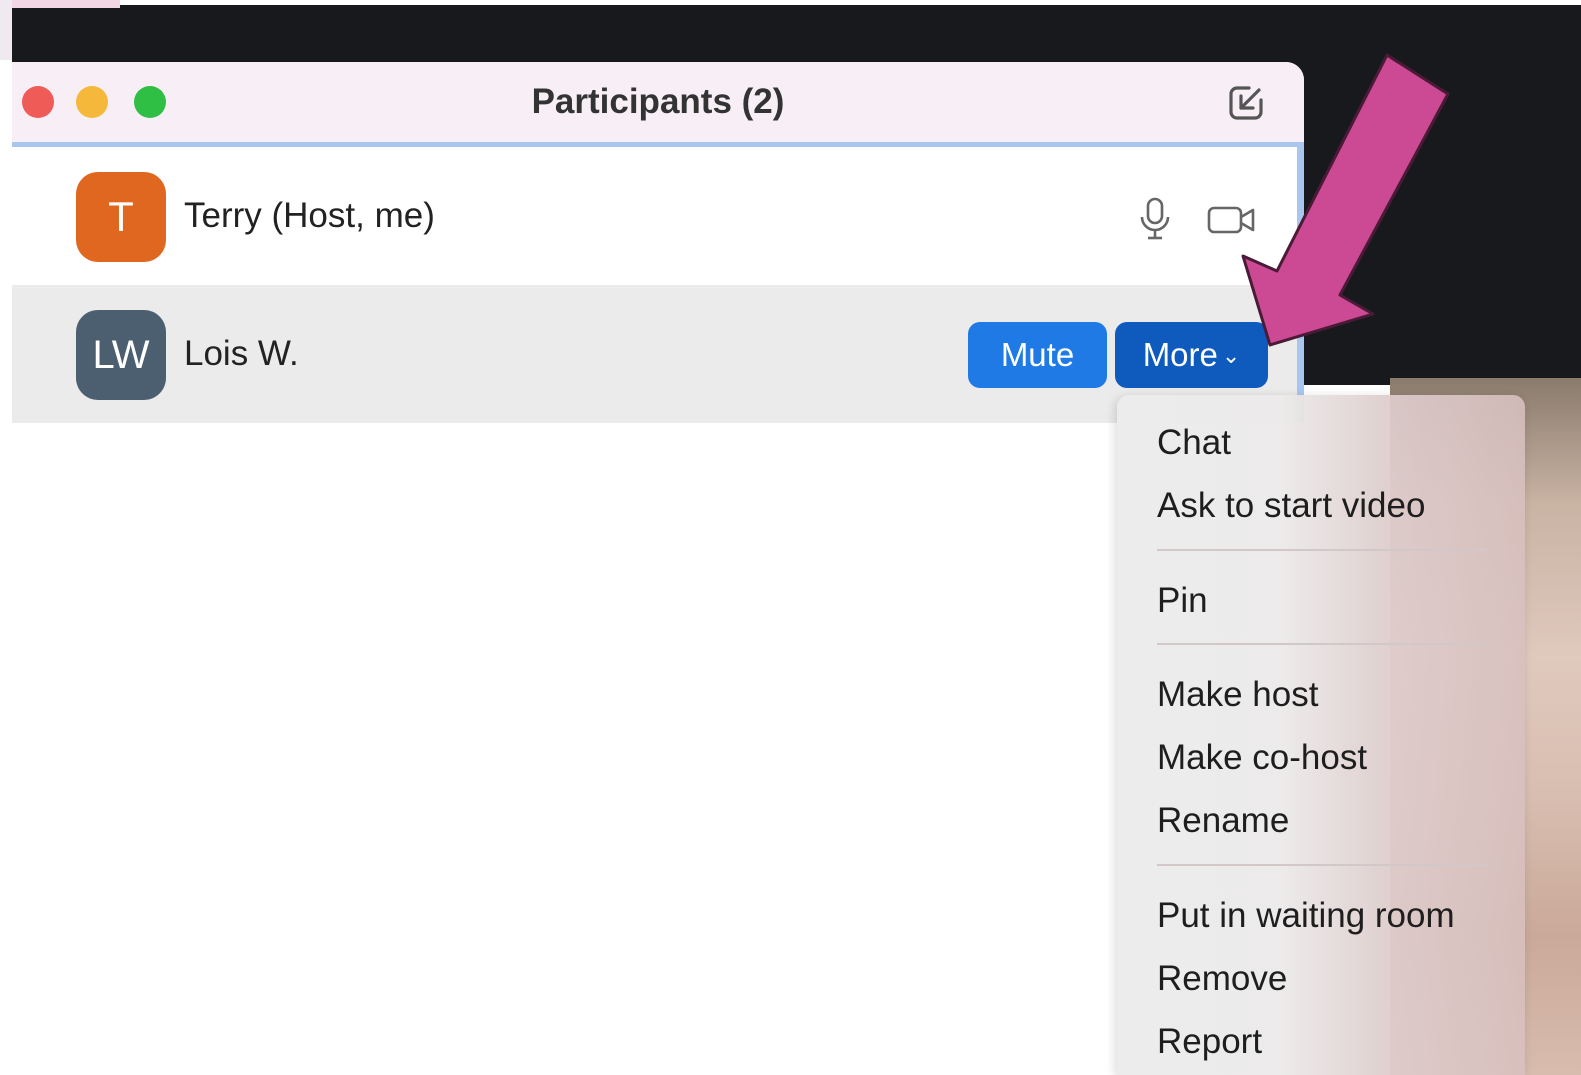 This screenshot has height=1075, width=1581. I want to click on decorative-strip-side, so click(6, 30).